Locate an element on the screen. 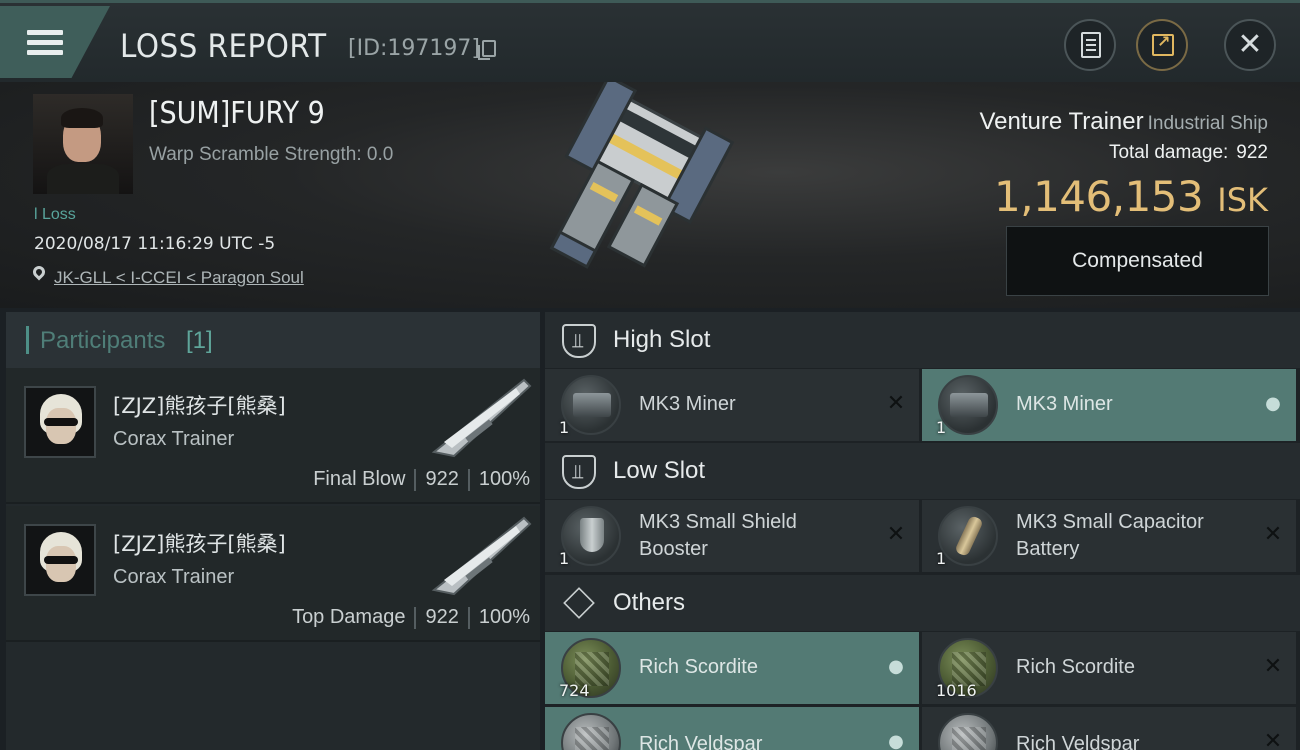 The width and height of the screenshot is (1300, 750). portrait-body is located at coordinates (83, 179).